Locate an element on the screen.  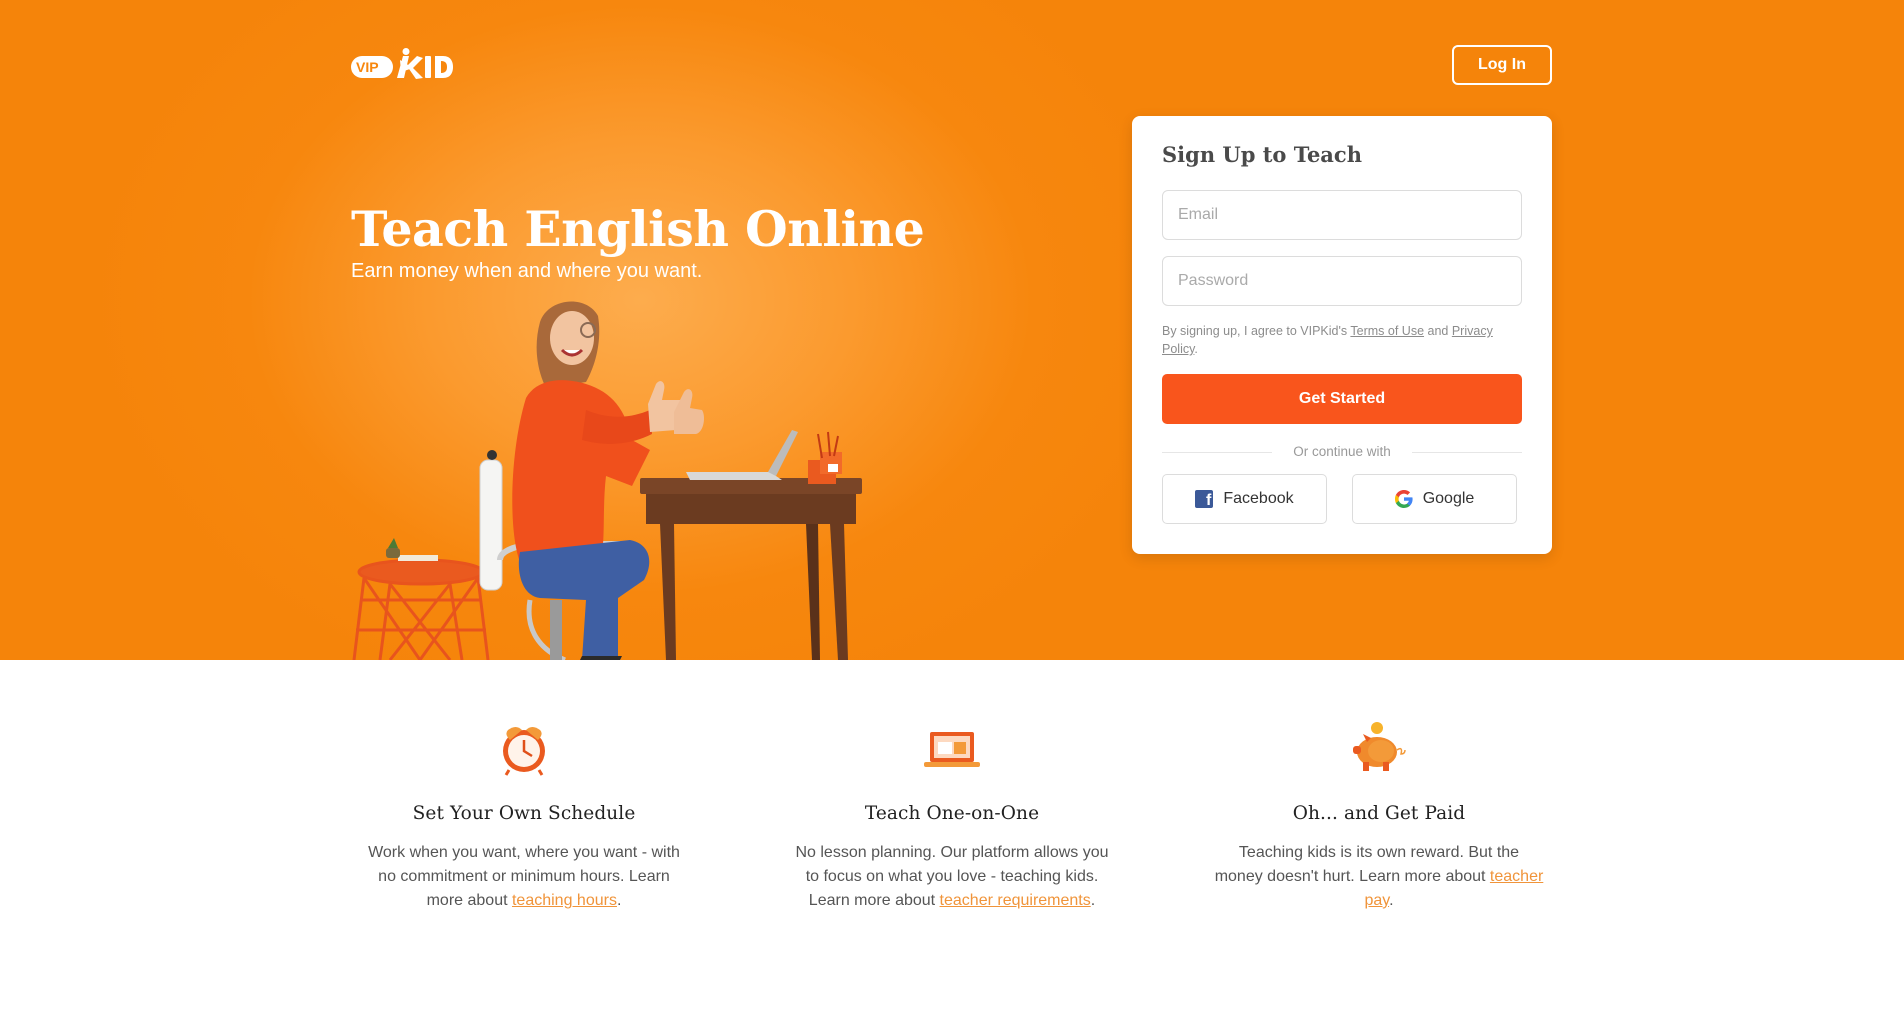
alarm-clock-icon is located at coordinates (524, 751).